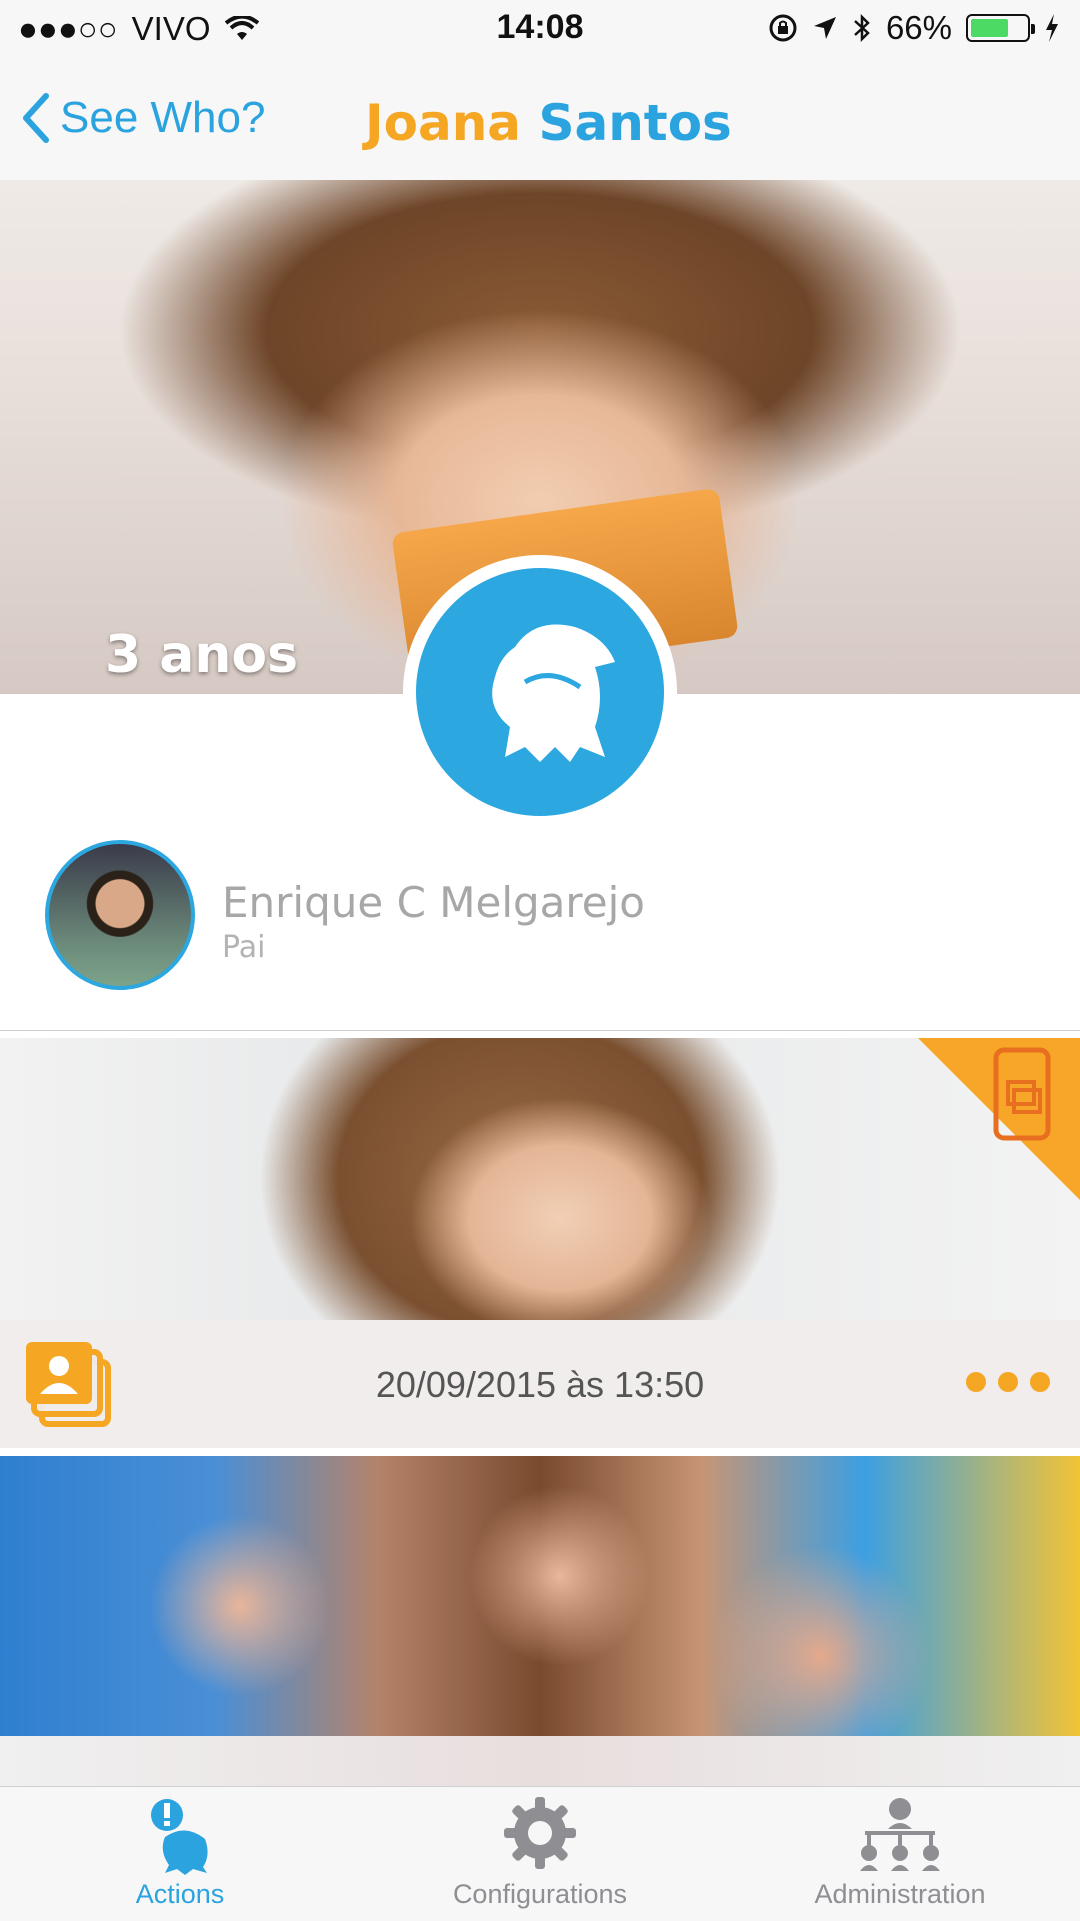 This screenshot has width=1080, height=1921. I want to click on navigation-bar: See Who? Joana Santos, so click(540, 118).